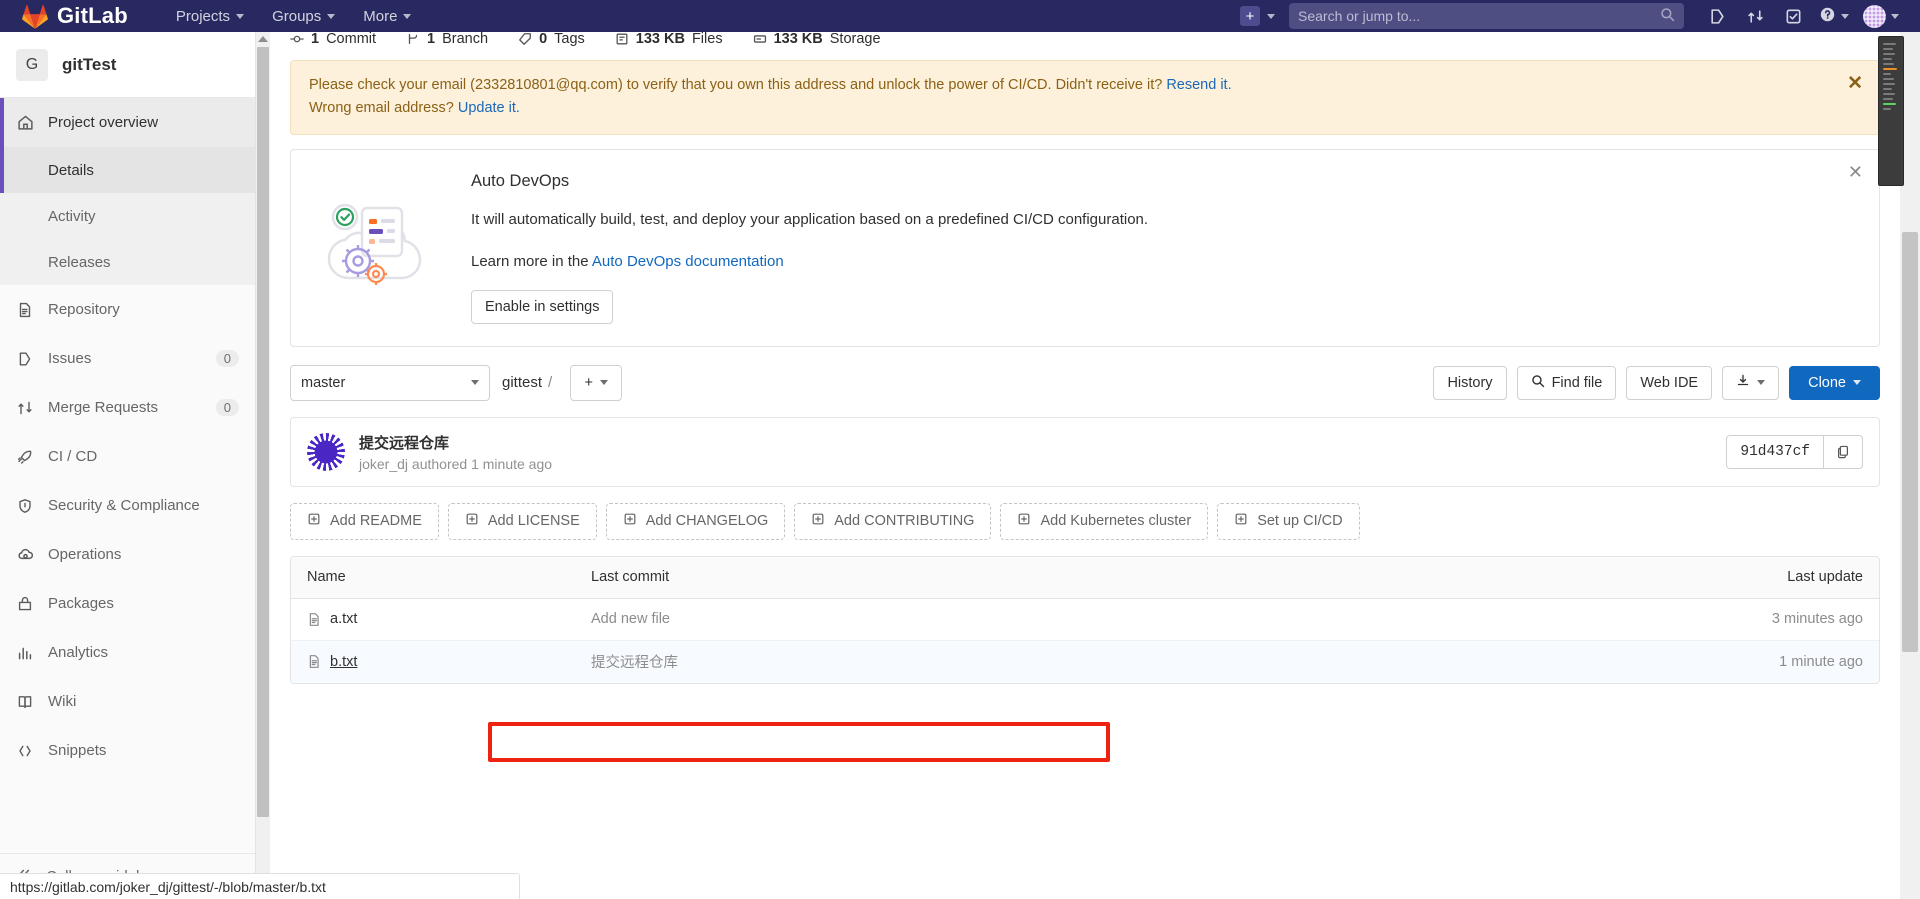 The image size is (1920, 899). I want to click on add-contributing-button: Add CONTRIBUTING, so click(893, 521).